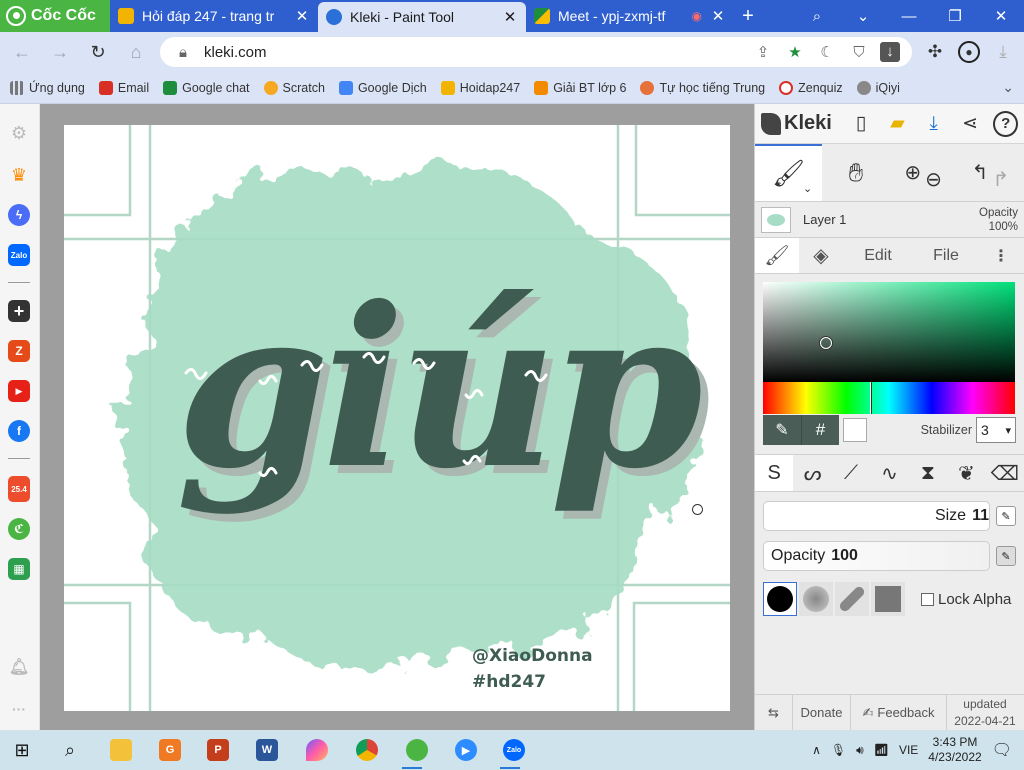 Image resolution: width=1024 pixels, height=770 pixels. Describe the element at coordinates (946, 255) in the screenshot. I see `tab-file: File` at that location.